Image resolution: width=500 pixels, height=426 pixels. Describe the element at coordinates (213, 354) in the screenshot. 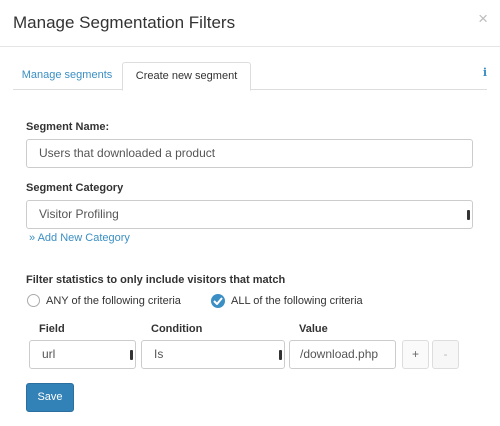

I see `condition-select: Is` at that location.